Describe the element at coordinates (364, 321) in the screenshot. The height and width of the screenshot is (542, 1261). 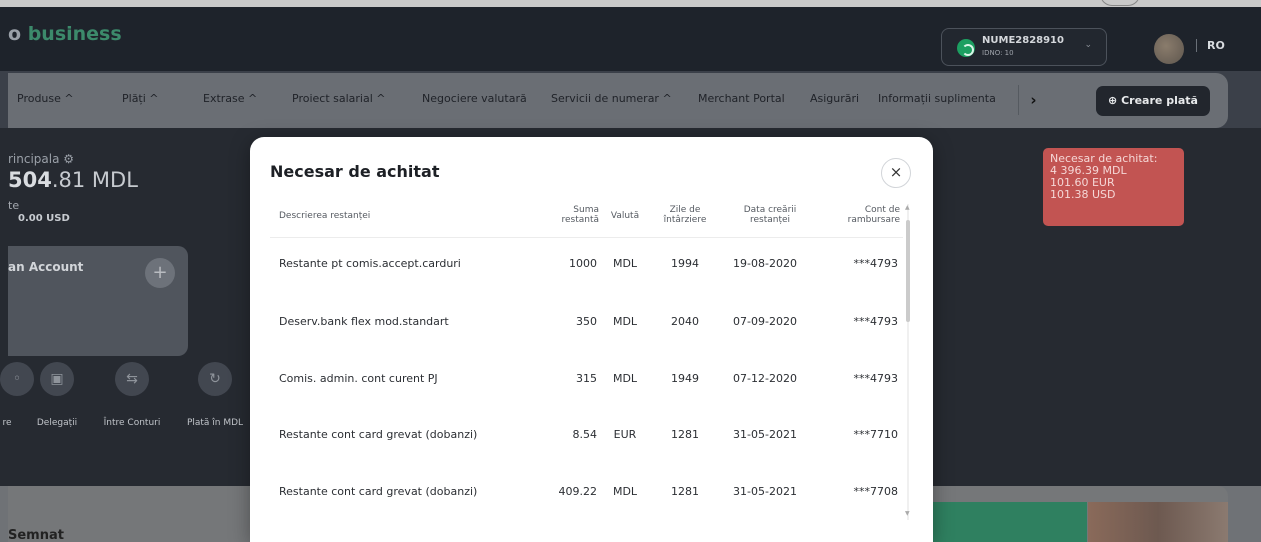
I see `row-description: Deserv.bank flex mod.standart` at that location.